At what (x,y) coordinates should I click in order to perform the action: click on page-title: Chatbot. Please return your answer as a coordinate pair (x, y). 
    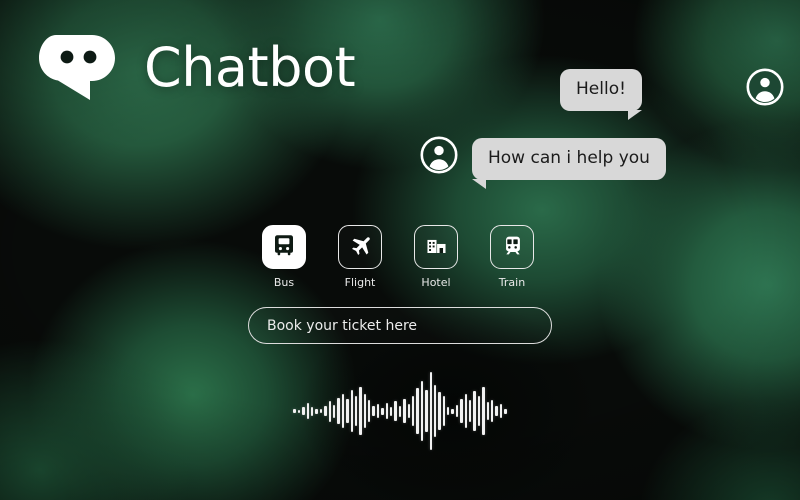
    Looking at the image, I should click on (250, 67).